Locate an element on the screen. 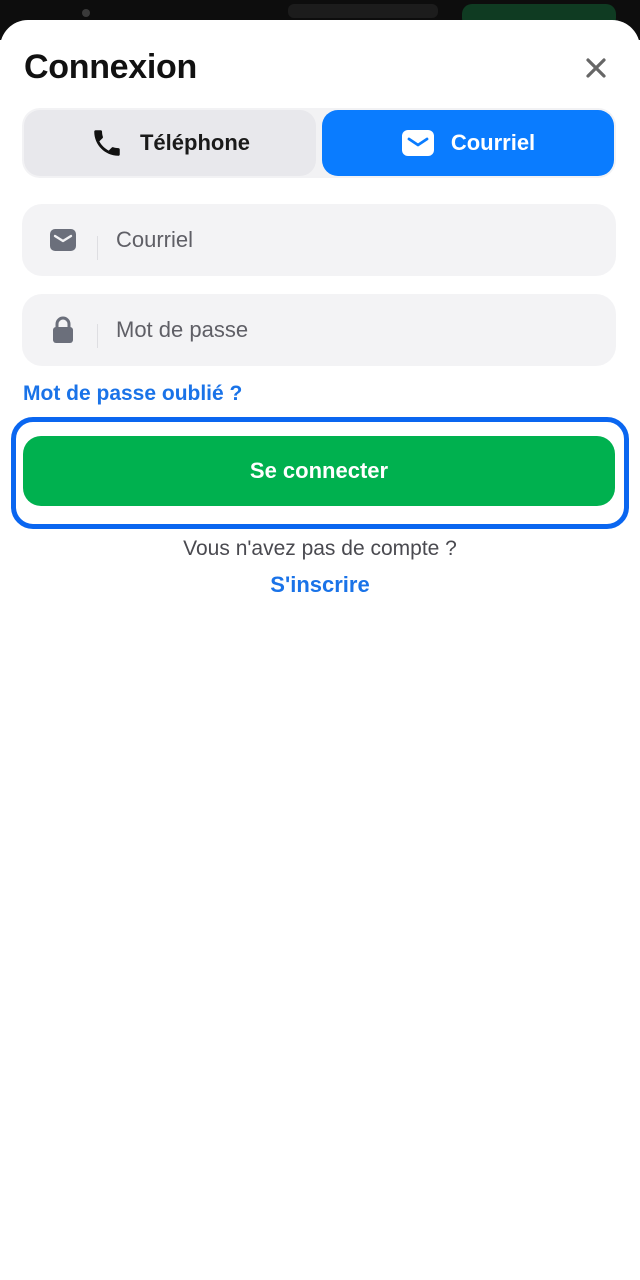 This screenshot has width=640, height=1280. phone-icon is located at coordinates (107, 143).